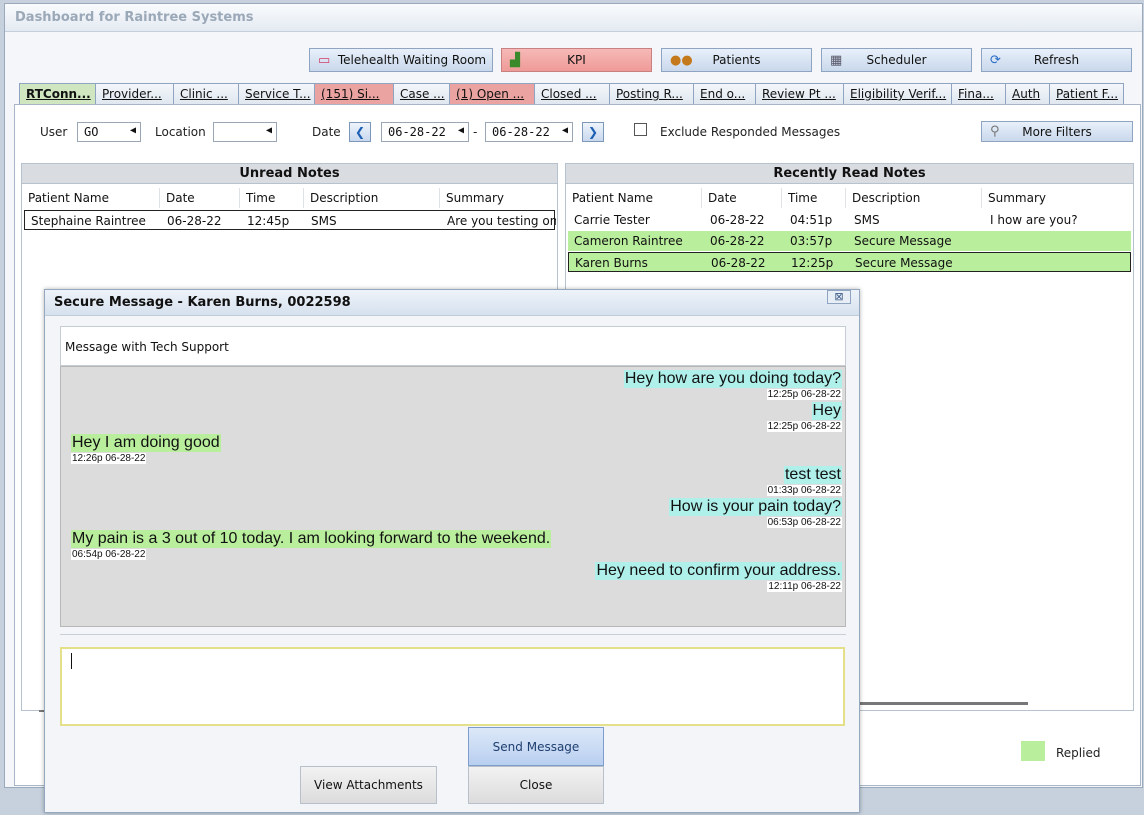  What do you see at coordinates (529, 132) in the screenshot?
I see `date-to-field: 06-28-22 ◀` at bounding box center [529, 132].